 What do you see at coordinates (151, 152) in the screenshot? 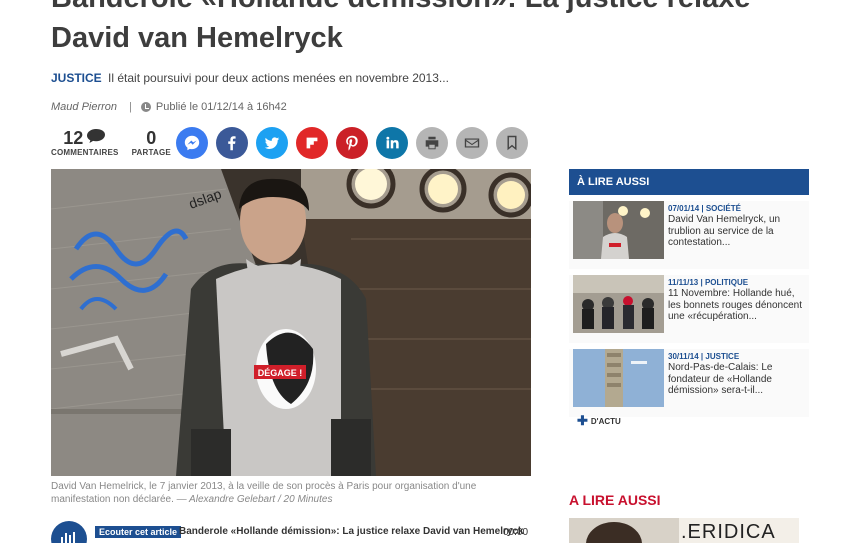
I see `shares-label: PARTAGE` at bounding box center [151, 152].